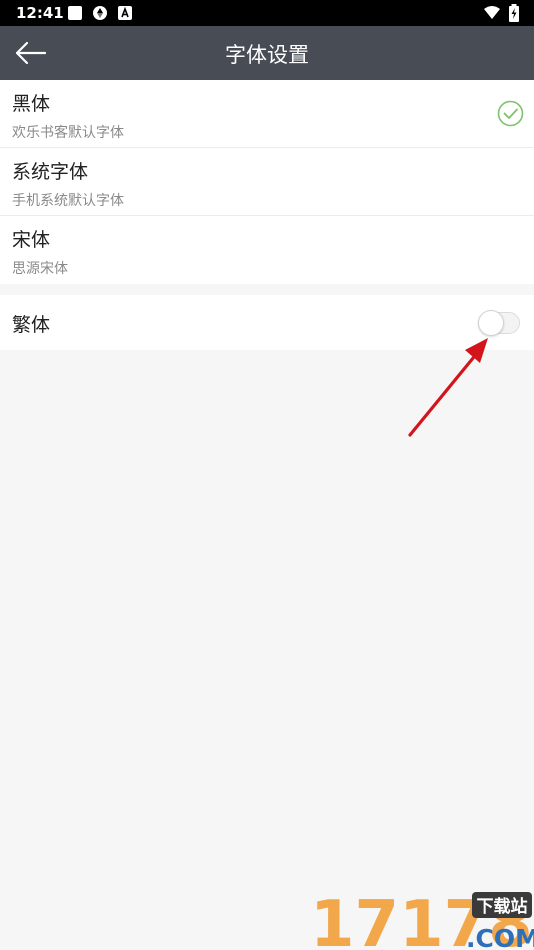 Image resolution: width=534 pixels, height=950 pixels. Describe the element at coordinates (40, 269) in the screenshot. I see `font-option-subtitle: 思源宋体` at that location.